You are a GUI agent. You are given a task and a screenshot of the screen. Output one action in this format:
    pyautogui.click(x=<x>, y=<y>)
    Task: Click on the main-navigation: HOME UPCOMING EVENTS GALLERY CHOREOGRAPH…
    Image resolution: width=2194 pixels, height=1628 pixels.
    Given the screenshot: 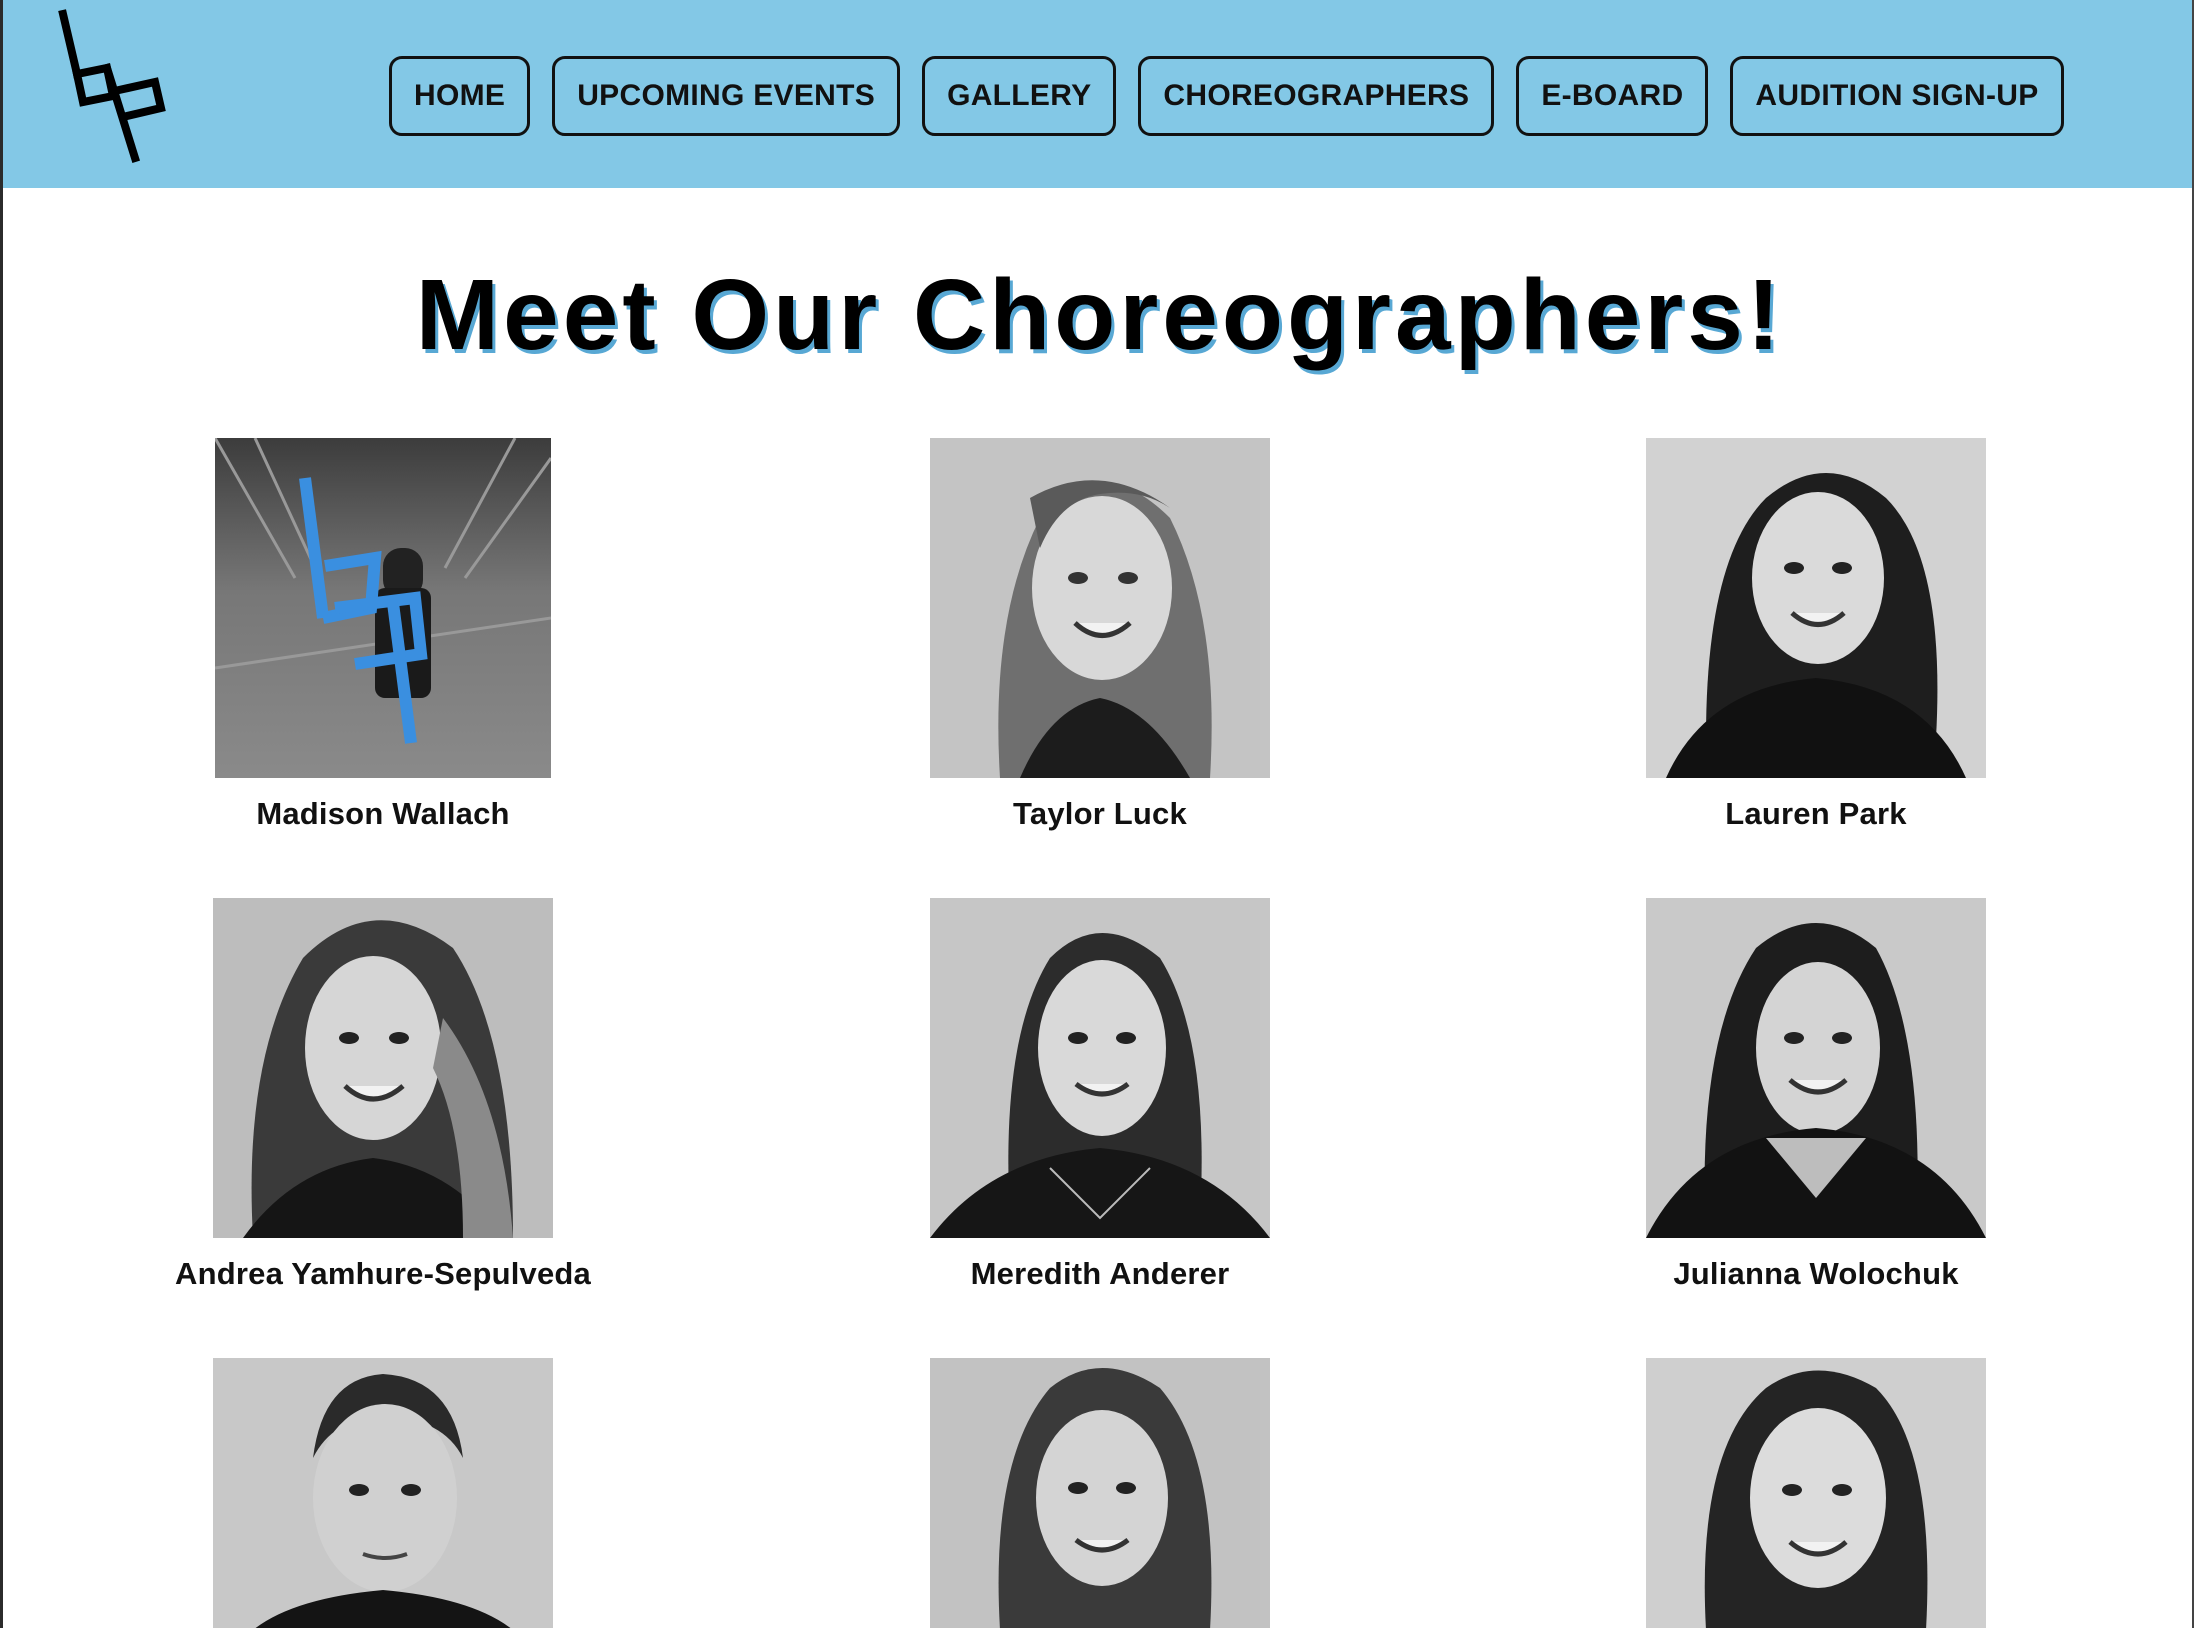 What is the action you would take?
    pyautogui.click(x=1226, y=96)
    